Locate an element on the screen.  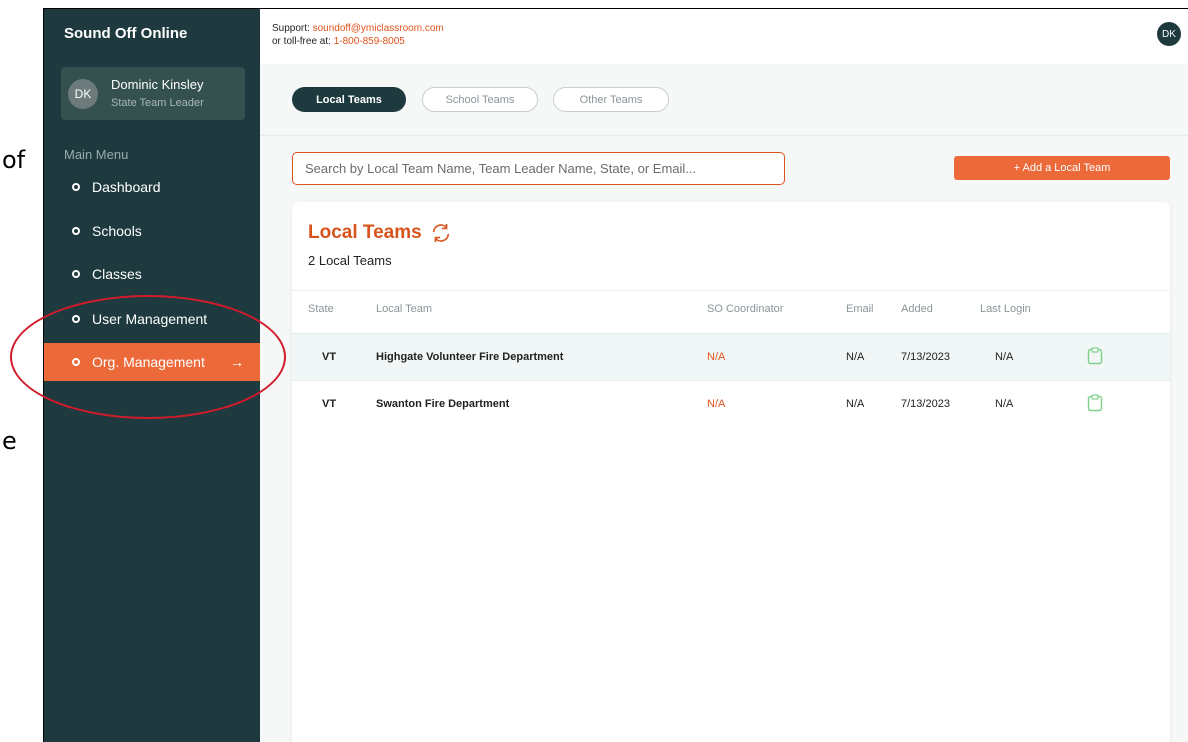
column-header-added: Added is located at coordinates (917, 309).